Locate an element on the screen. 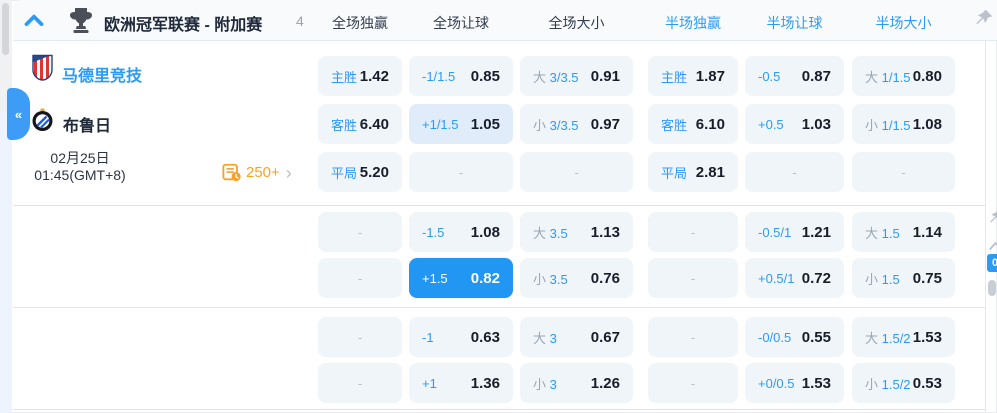 This screenshot has width=997, height=413. odds-value: 6.40 is located at coordinates (374, 124).